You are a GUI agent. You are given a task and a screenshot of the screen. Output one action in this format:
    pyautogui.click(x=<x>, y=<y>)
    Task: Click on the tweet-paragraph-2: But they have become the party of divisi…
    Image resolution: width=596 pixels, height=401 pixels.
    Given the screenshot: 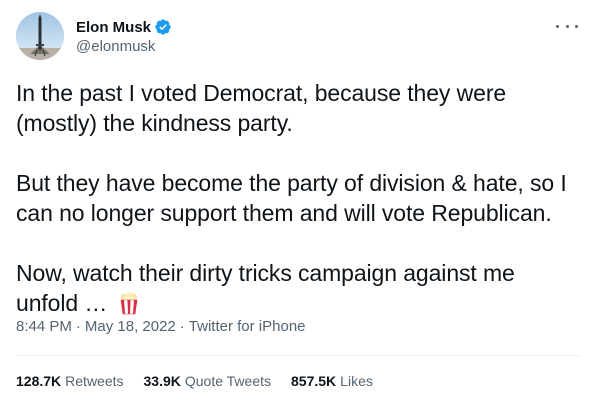 What is the action you would take?
    pyautogui.click(x=294, y=198)
    